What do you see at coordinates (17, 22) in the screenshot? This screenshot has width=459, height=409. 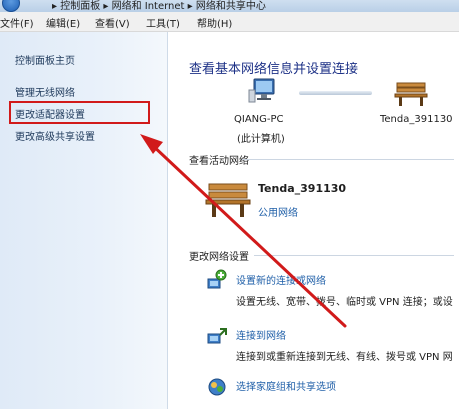 I see `menu-file: 文件(F)` at bounding box center [17, 22].